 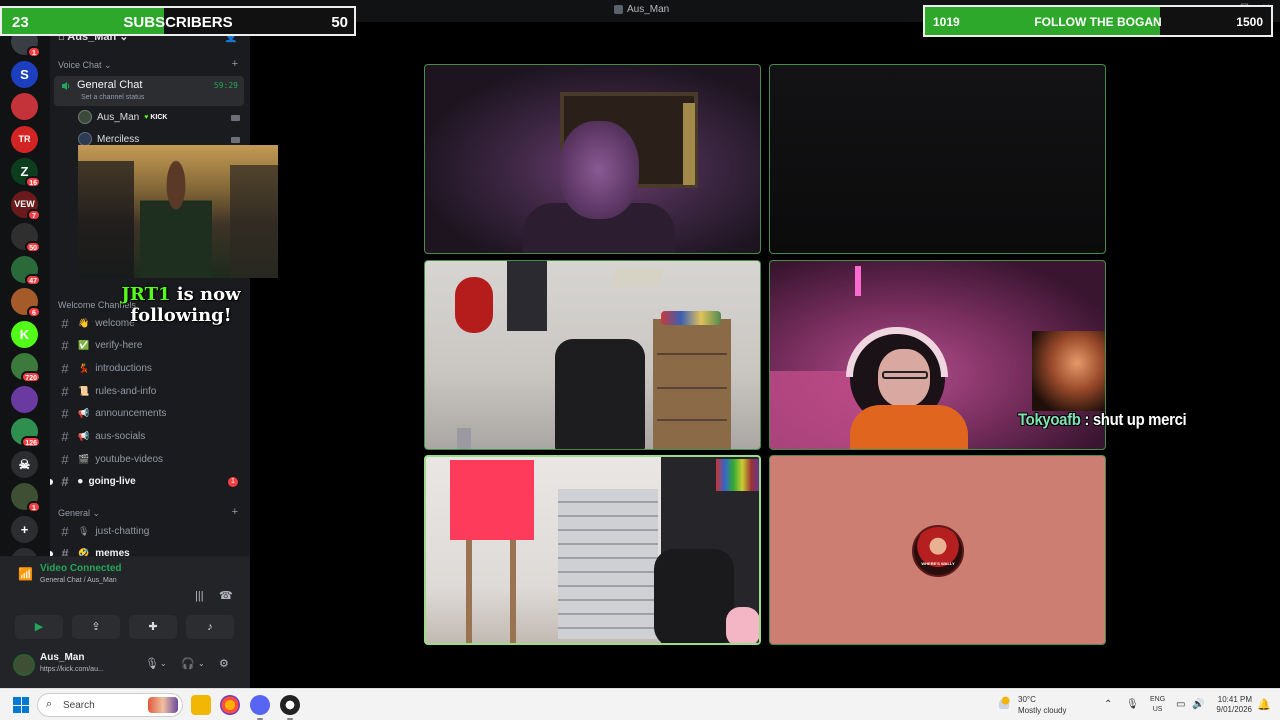 I want to click on category-general: General ⌄, so click(x=79, y=513).